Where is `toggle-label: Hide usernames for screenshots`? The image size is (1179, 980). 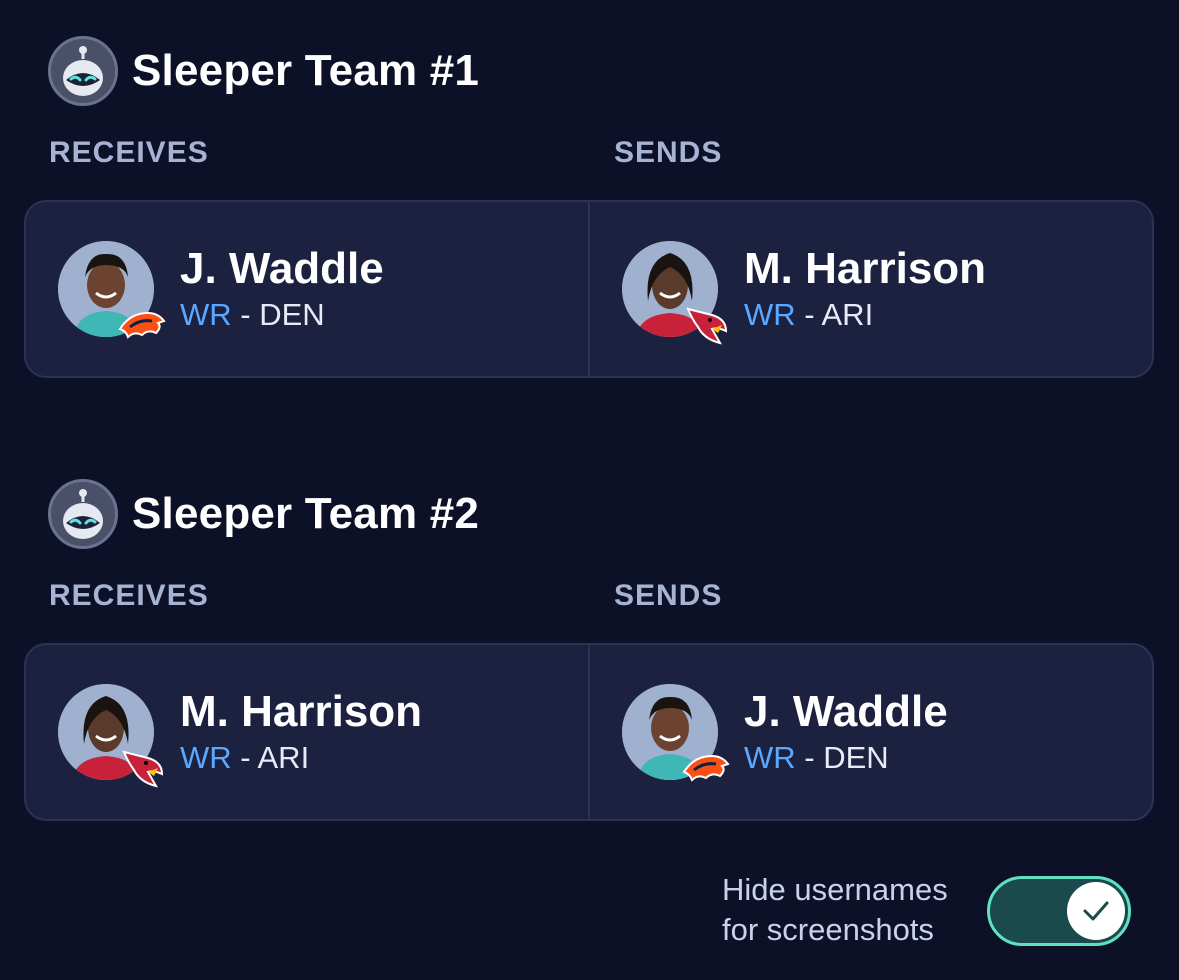
toggle-label: Hide usernames for screenshots is located at coordinates (852, 910).